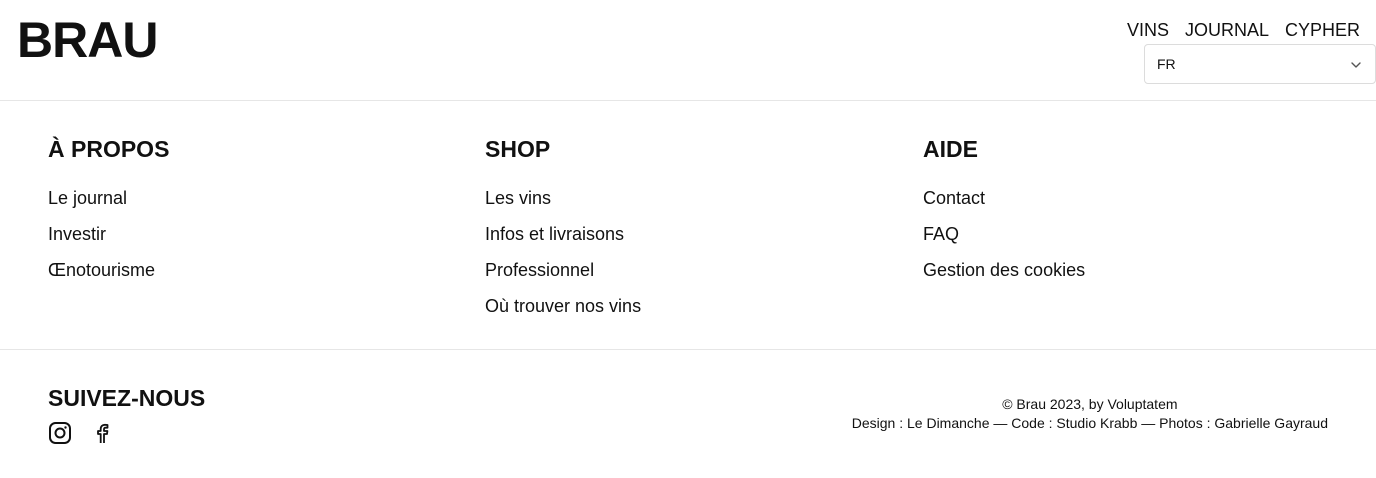  What do you see at coordinates (941, 234) in the screenshot?
I see `link-faq: FAQ` at bounding box center [941, 234].